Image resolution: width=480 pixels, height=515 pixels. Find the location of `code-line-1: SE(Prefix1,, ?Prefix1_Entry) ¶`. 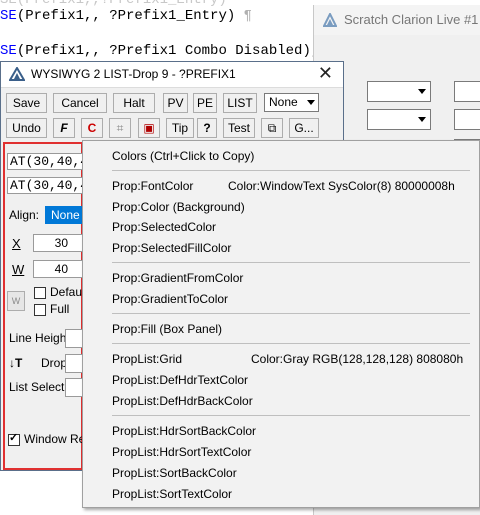

code-line-1: SE(Prefix1,, ?Prefix1_Entry) ¶ is located at coordinates (126, 16).